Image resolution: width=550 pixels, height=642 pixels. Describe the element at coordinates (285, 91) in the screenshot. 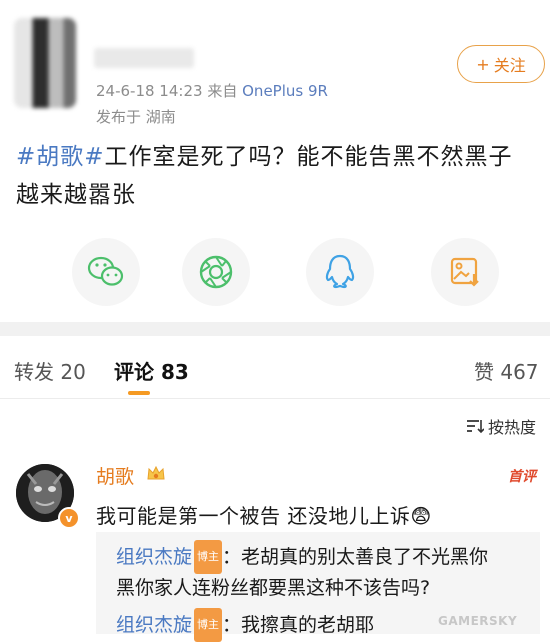

I see `post-device: OnePlus 9R` at that location.